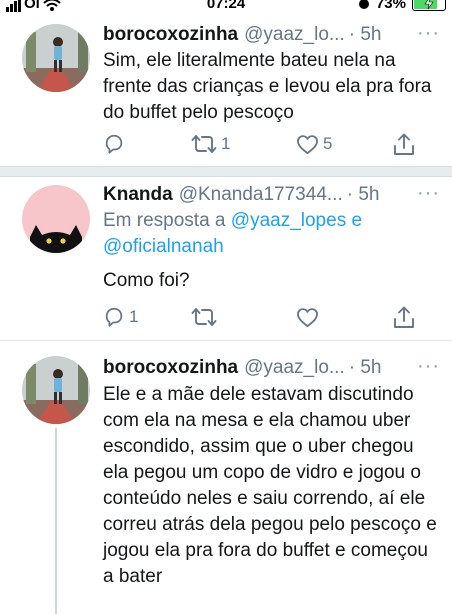 The width and height of the screenshot is (452, 614). Describe the element at coordinates (270, 144) in the screenshot. I see `tweet-actions: 1 5` at that location.